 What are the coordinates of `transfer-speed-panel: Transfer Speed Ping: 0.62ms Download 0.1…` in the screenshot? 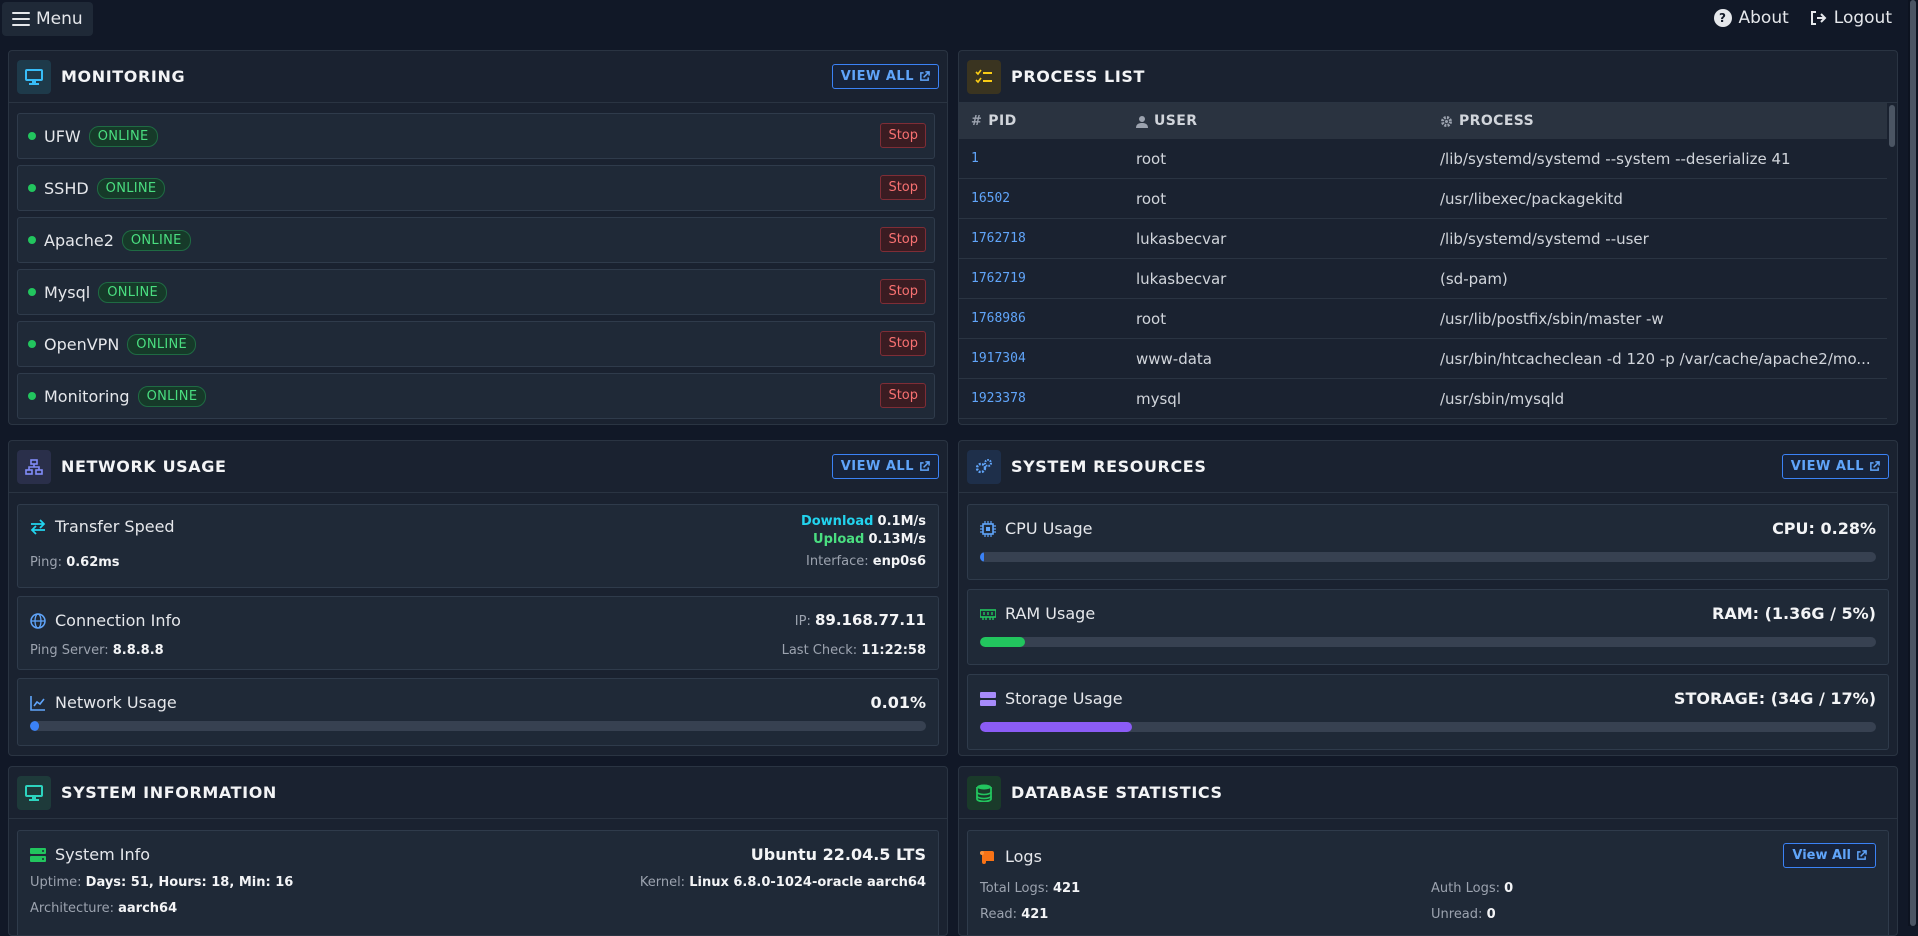 It's located at (478, 546).